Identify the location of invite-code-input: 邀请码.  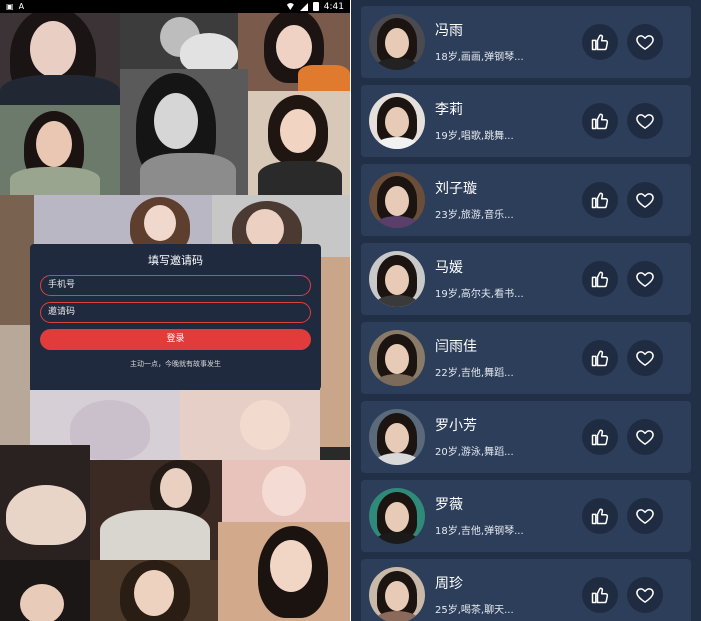
(175, 312).